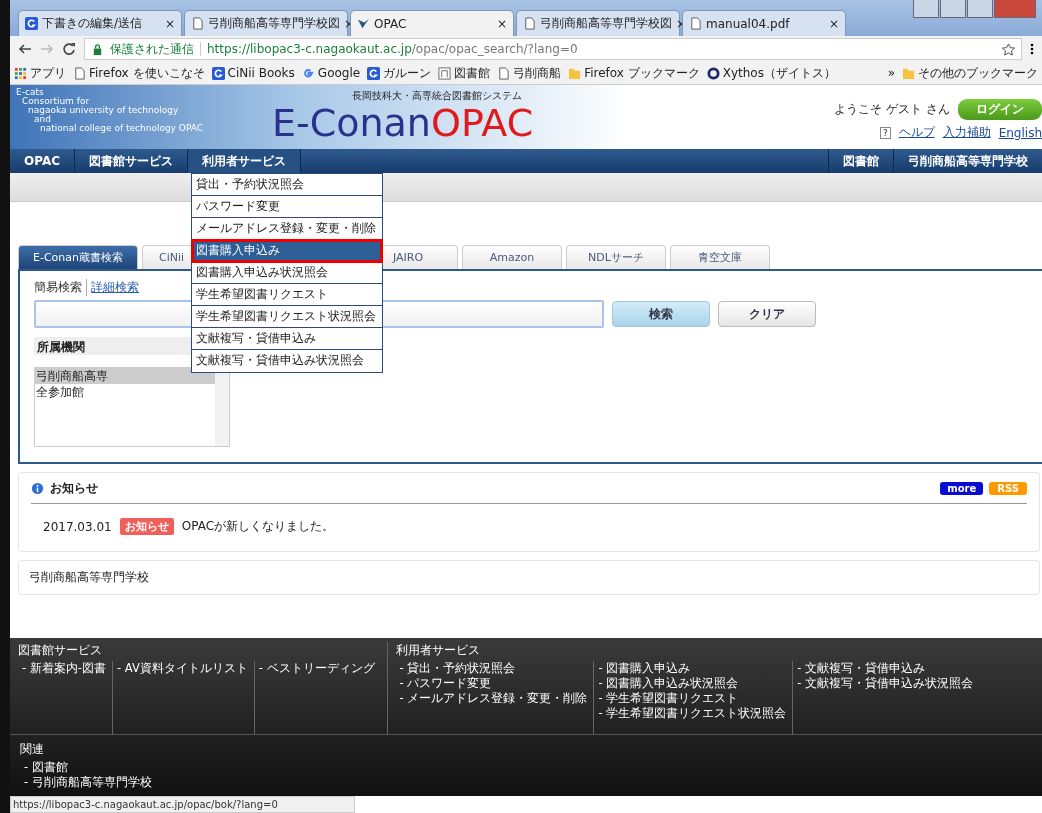 The image size is (1042, 813). What do you see at coordinates (146, 526) in the screenshot?
I see `news-badge: お知らせ` at bounding box center [146, 526].